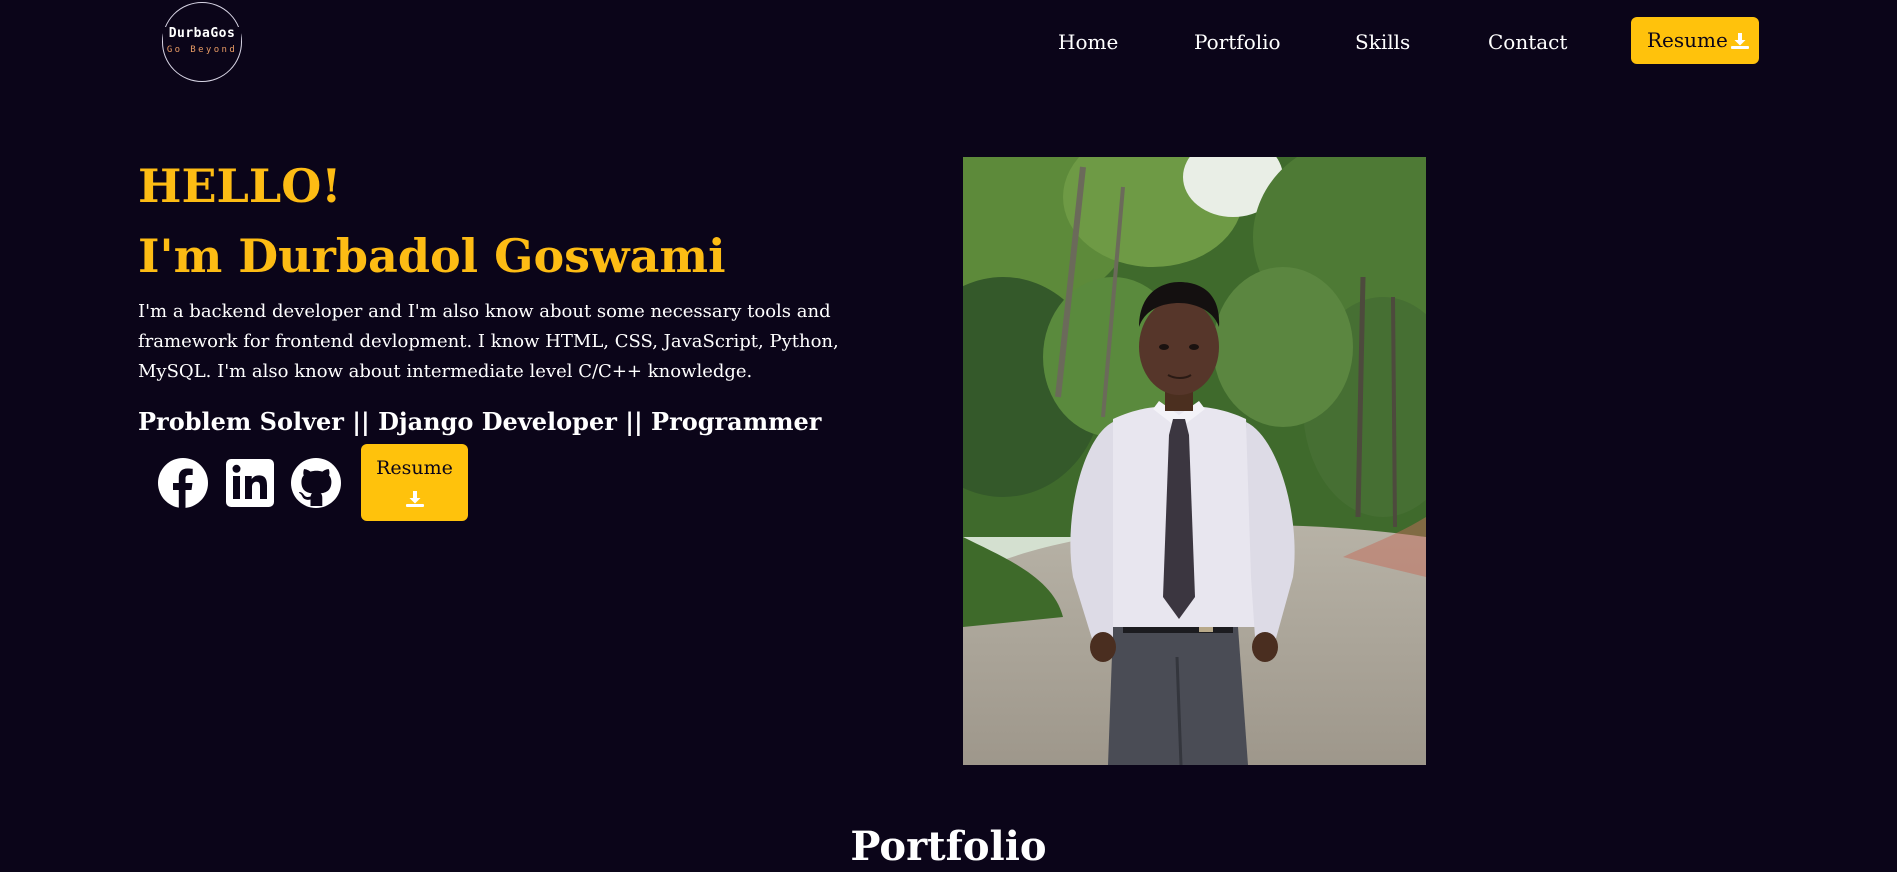 The image size is (1897, 872). I want to click on linkedin-icon, so click(250, 483).